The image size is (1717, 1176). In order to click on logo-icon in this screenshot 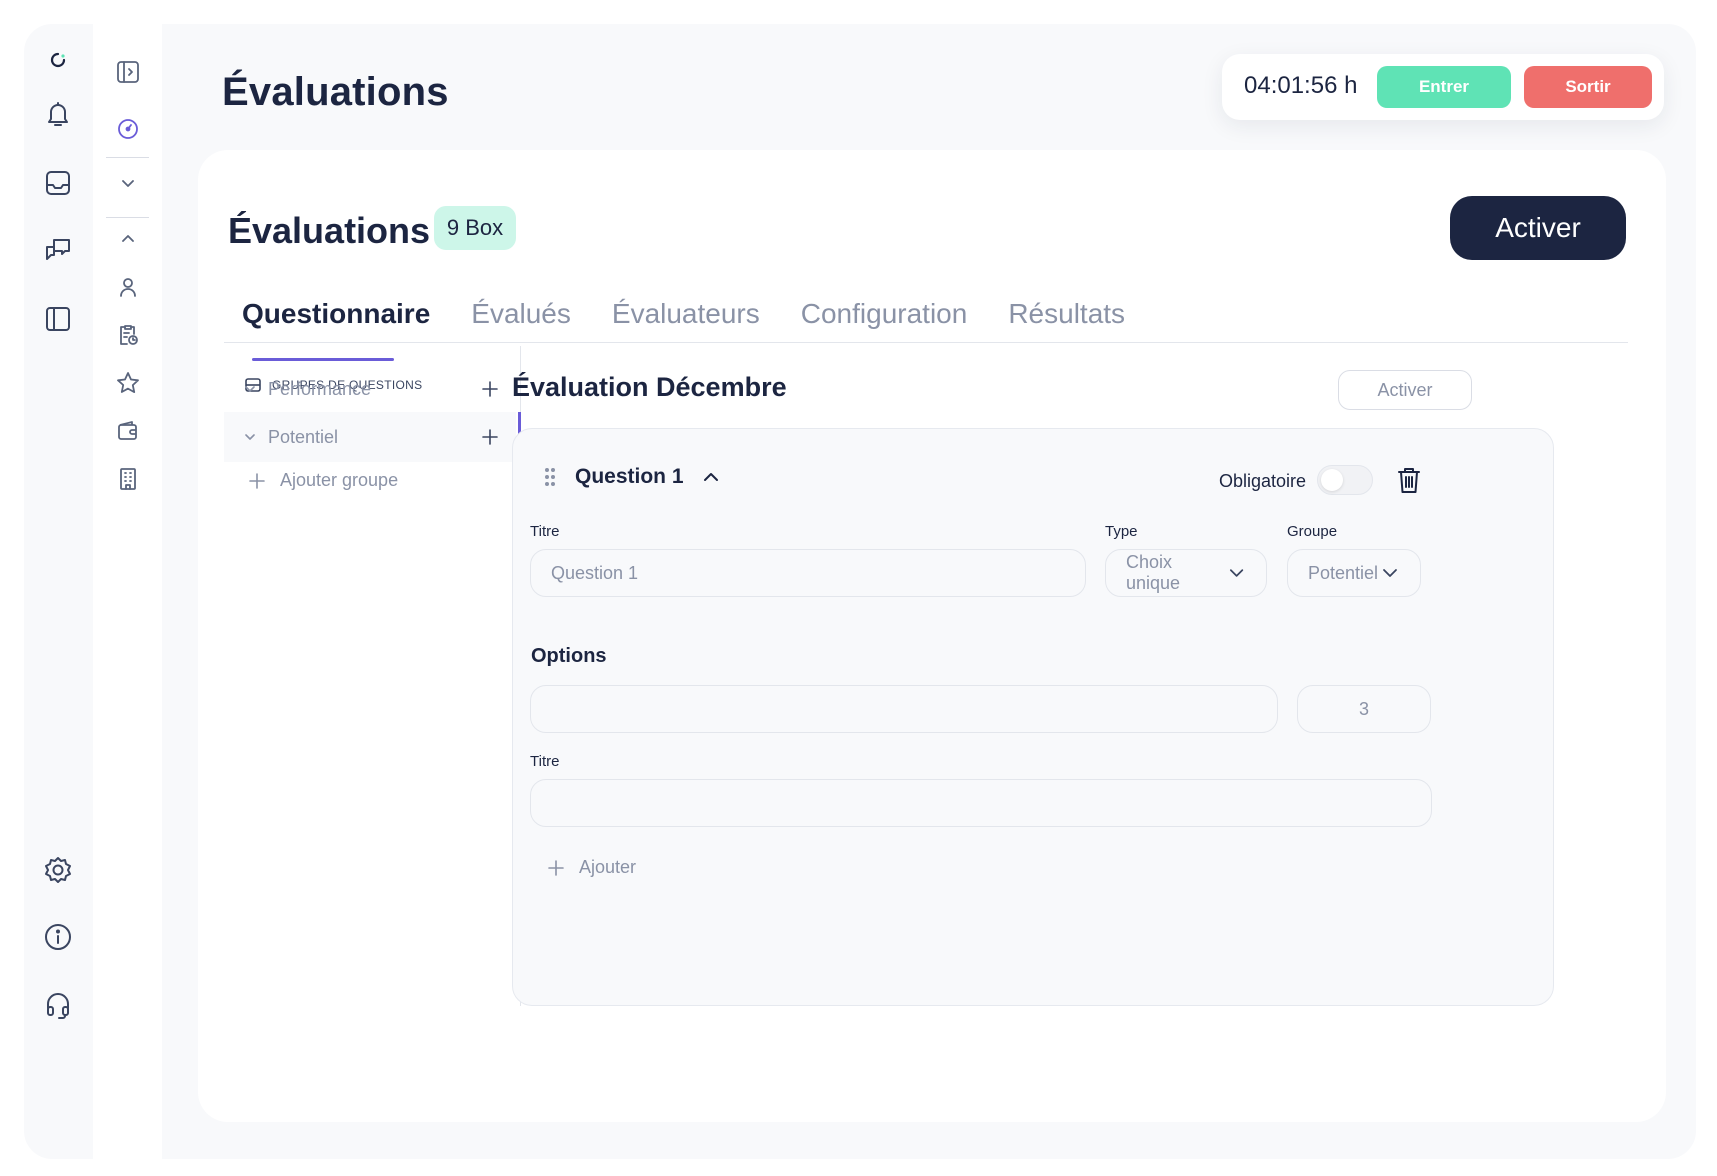, I will do `click(58, 60)`.